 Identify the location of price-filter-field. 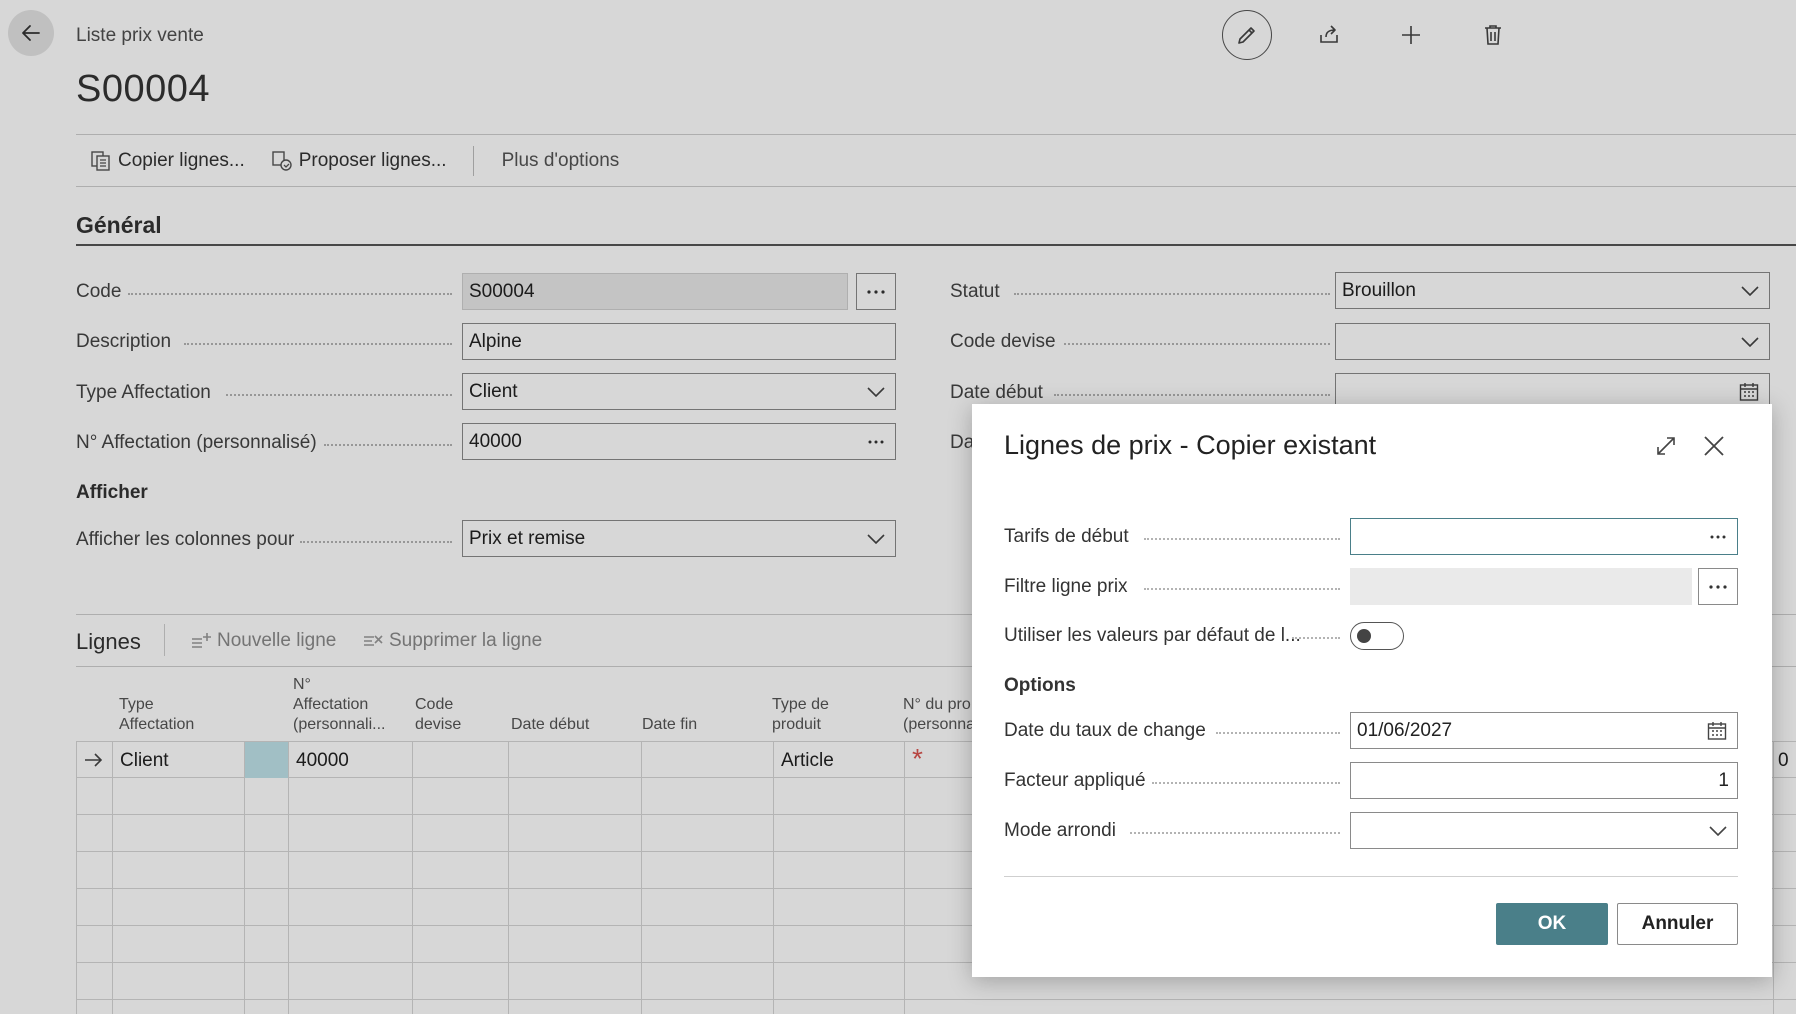
(1521, 586).